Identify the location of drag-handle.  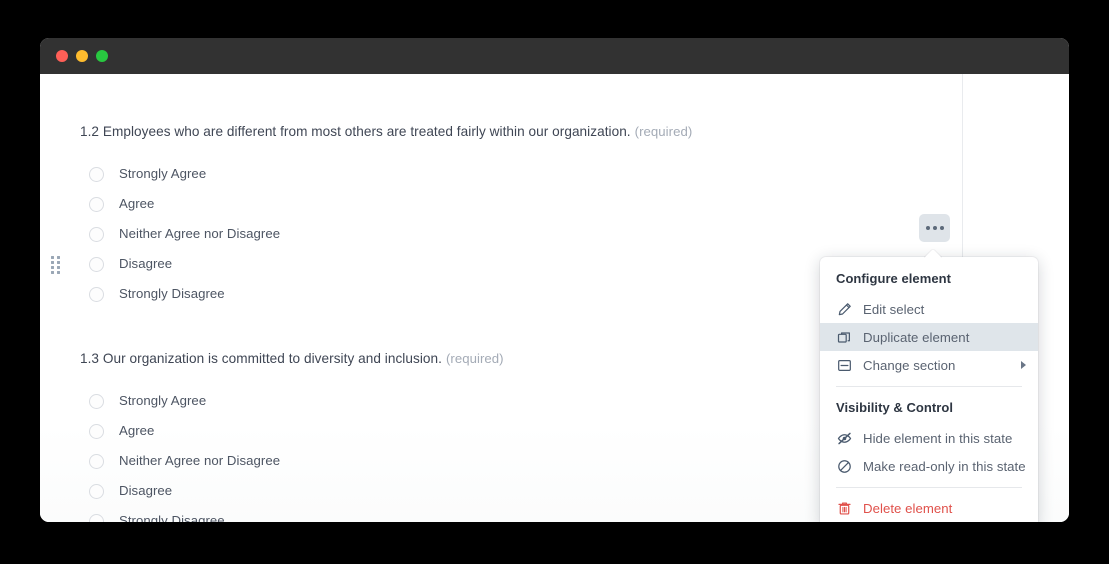
(56, 265).